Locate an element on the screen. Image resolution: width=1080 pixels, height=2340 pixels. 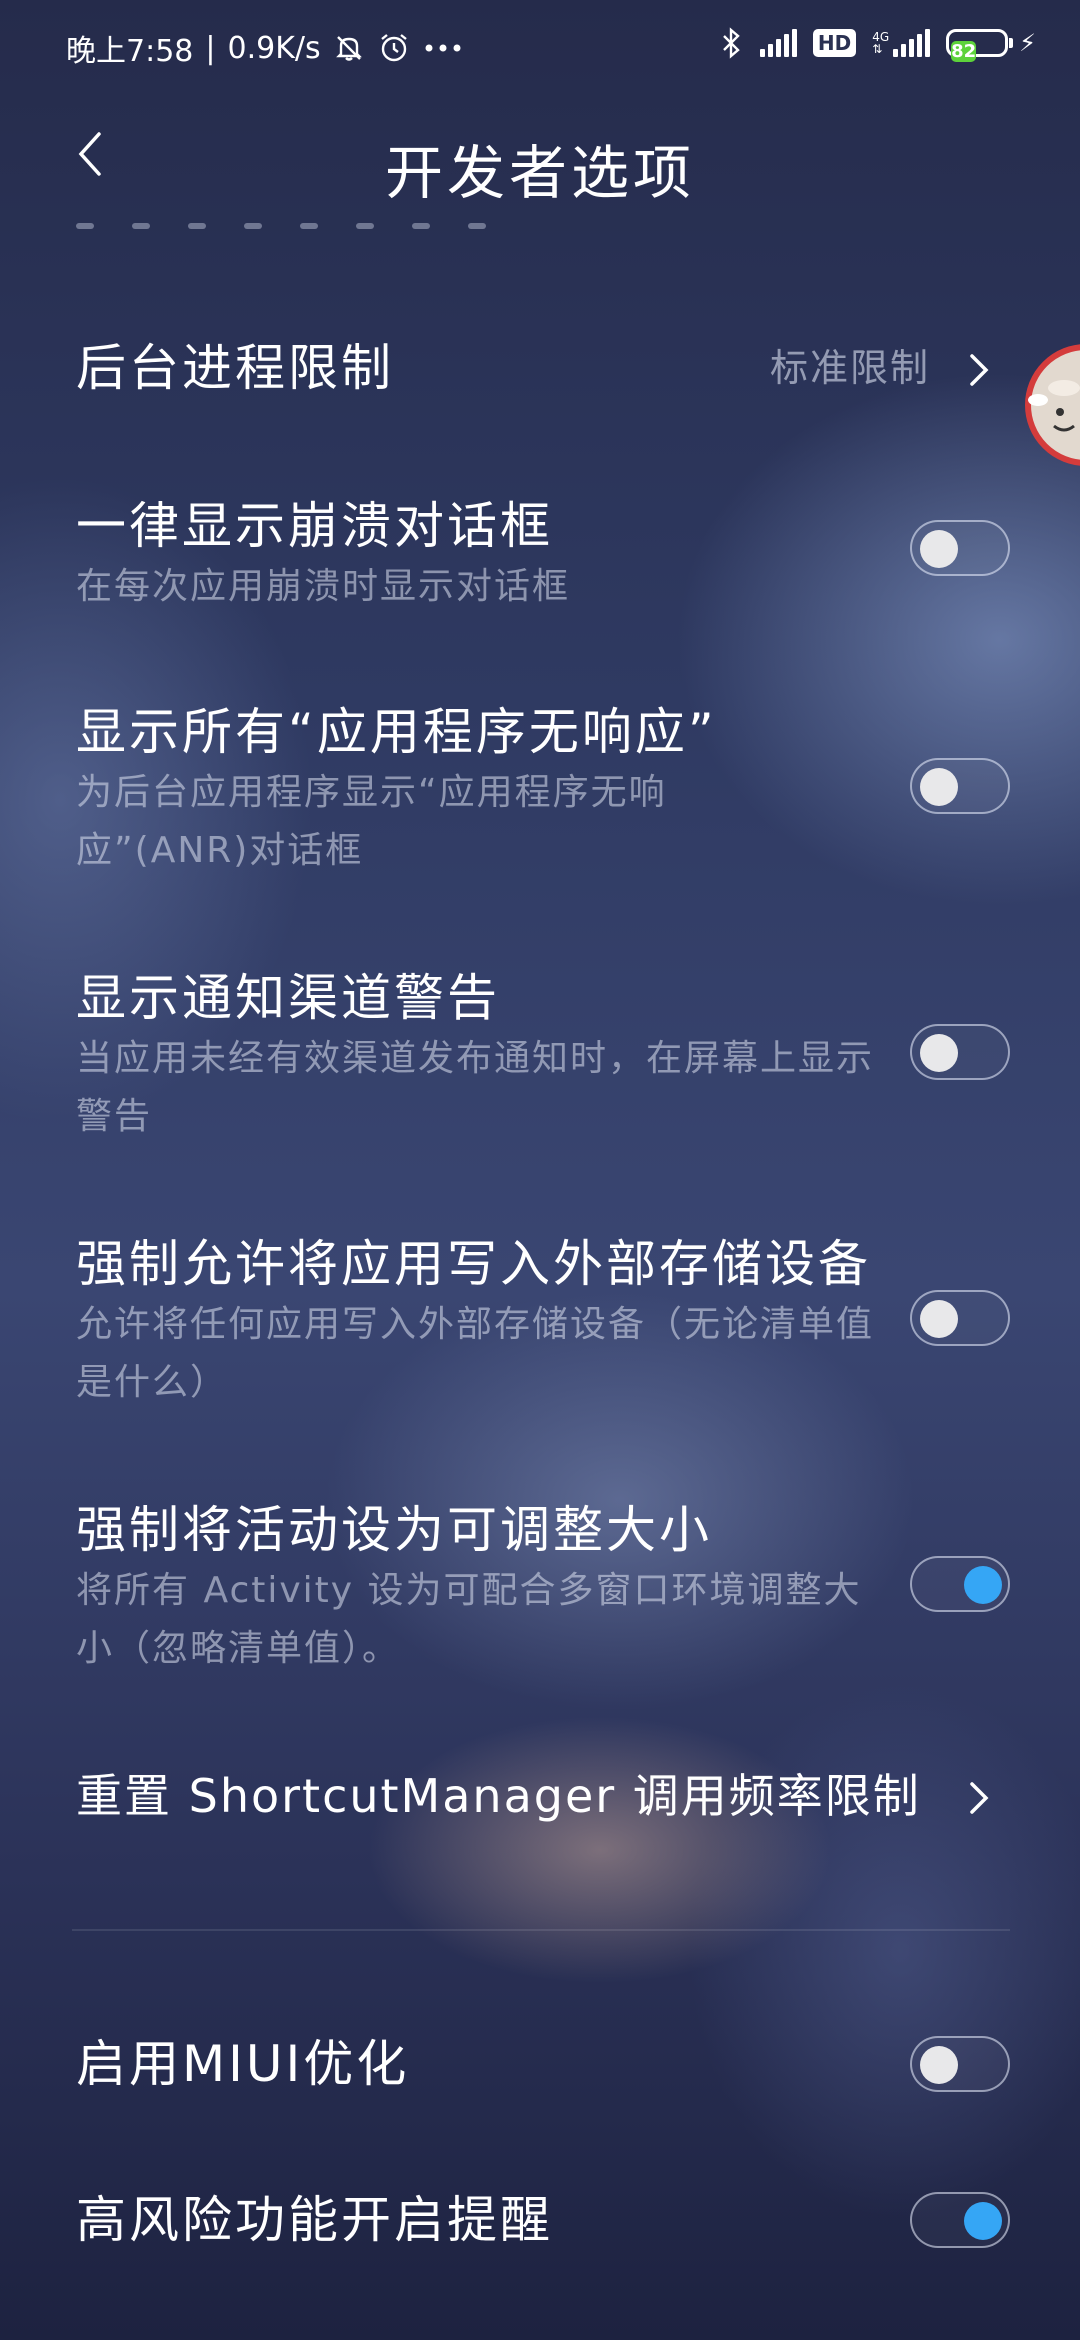
charging-bolt-icon: ⚡ is located at coordinates (1027, 43).